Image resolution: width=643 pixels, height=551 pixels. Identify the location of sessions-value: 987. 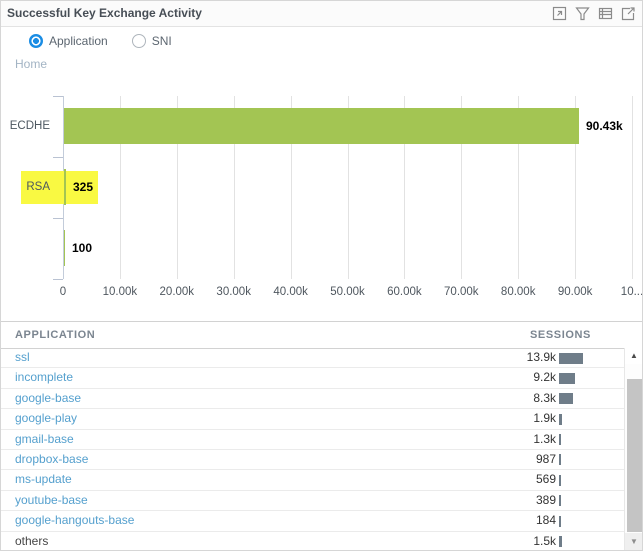
(545, 458).